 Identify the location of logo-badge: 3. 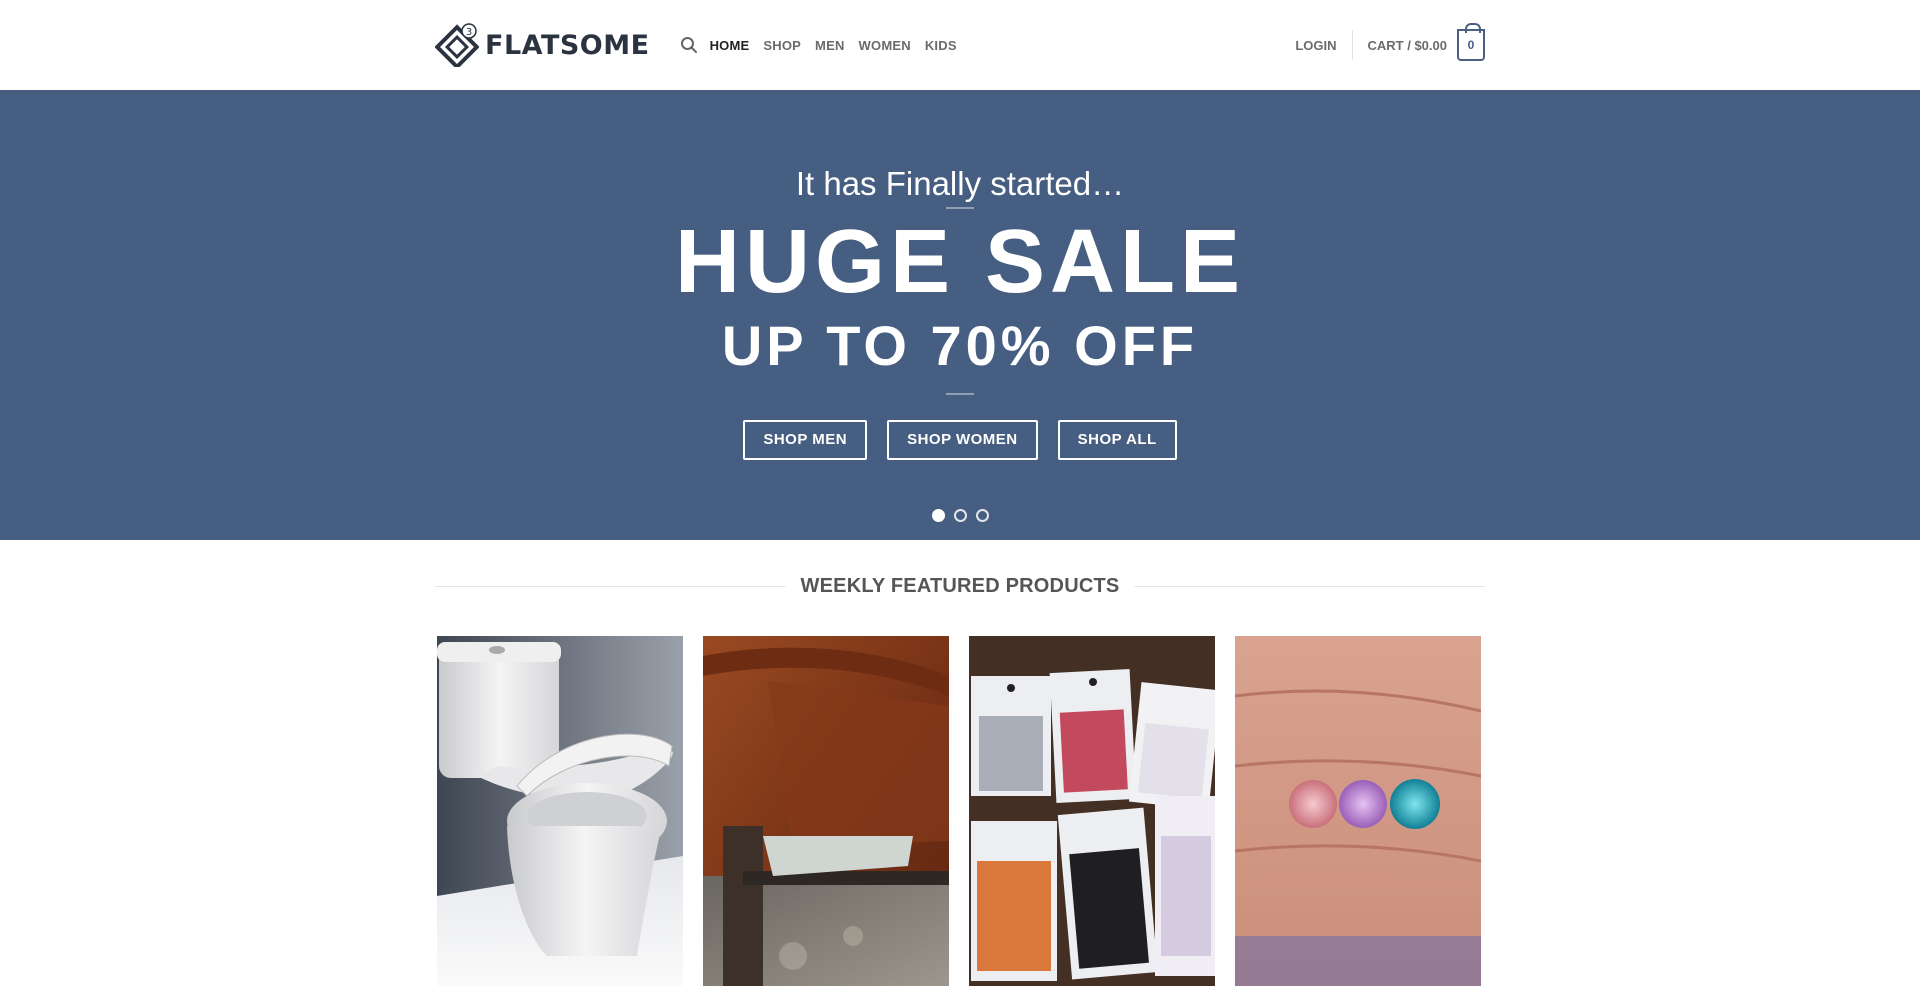
(469, 32).